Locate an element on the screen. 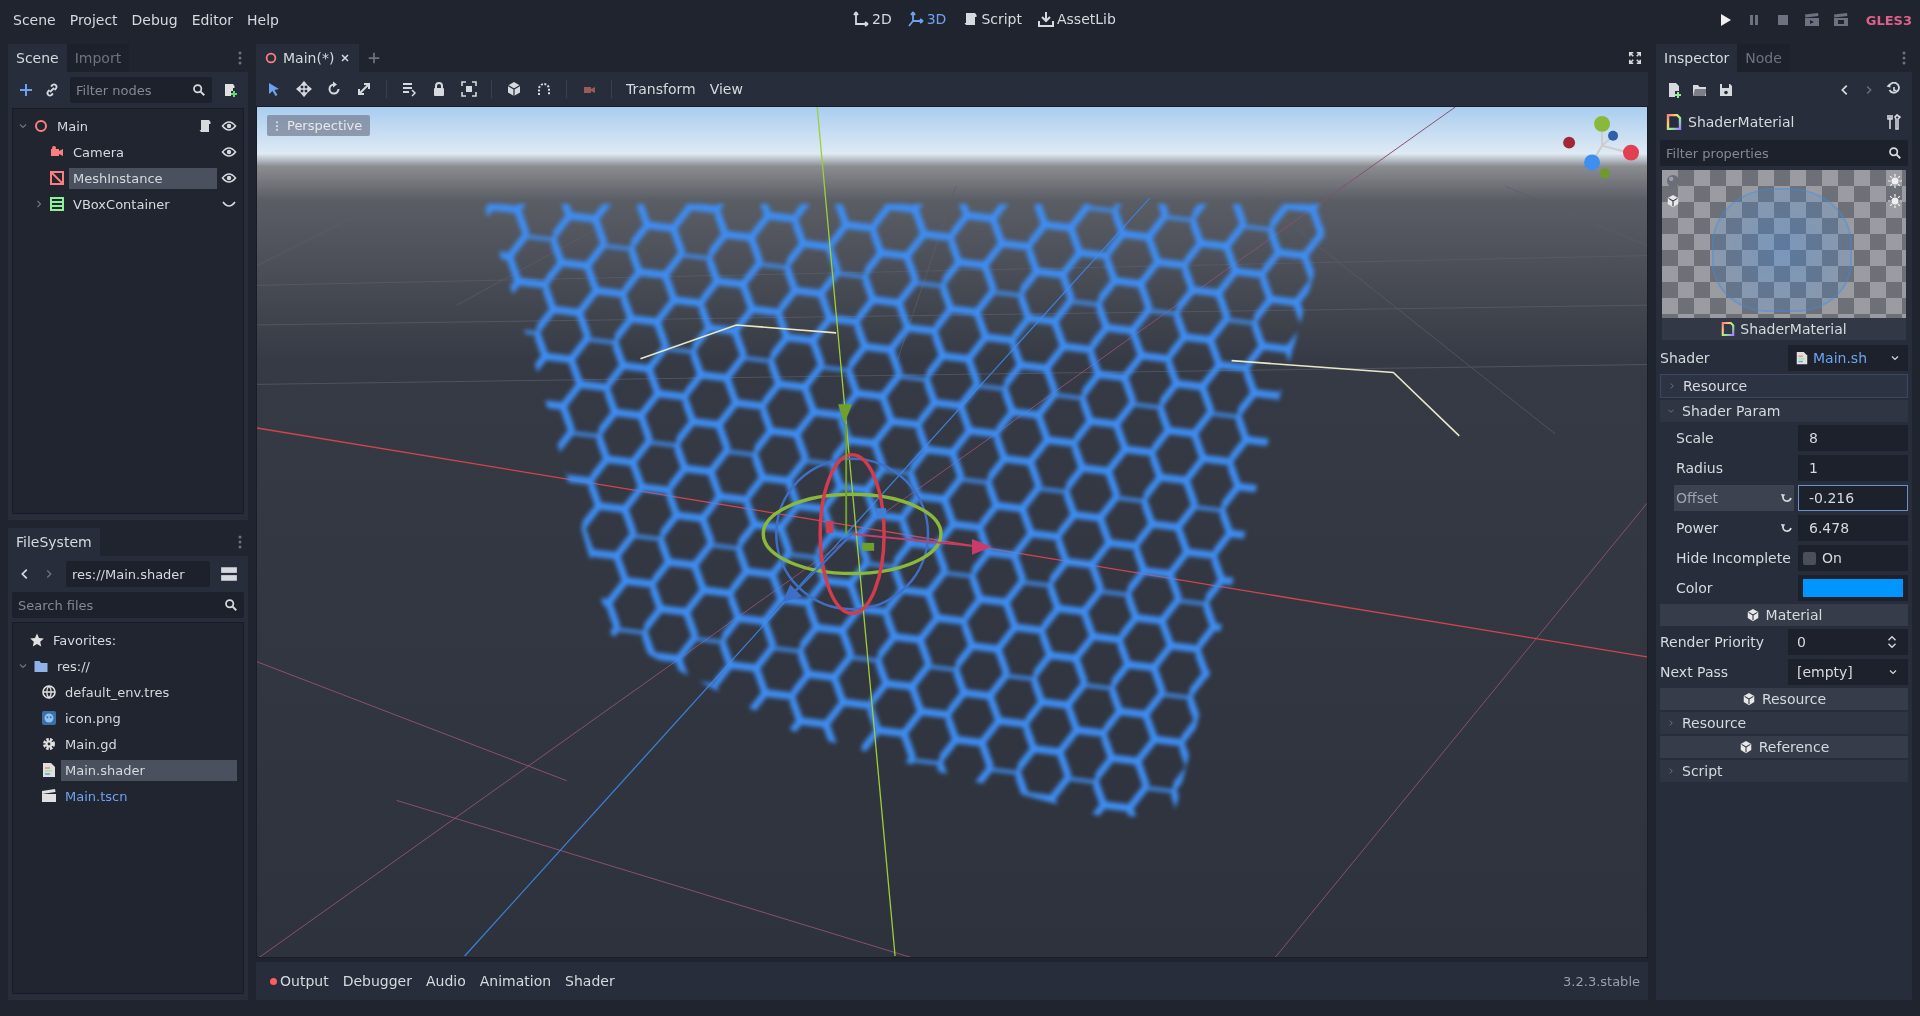 The width and height of the screenshot is (1920, 1016). bottom-panel-tab: Shader is located at coordinates (591, 981).